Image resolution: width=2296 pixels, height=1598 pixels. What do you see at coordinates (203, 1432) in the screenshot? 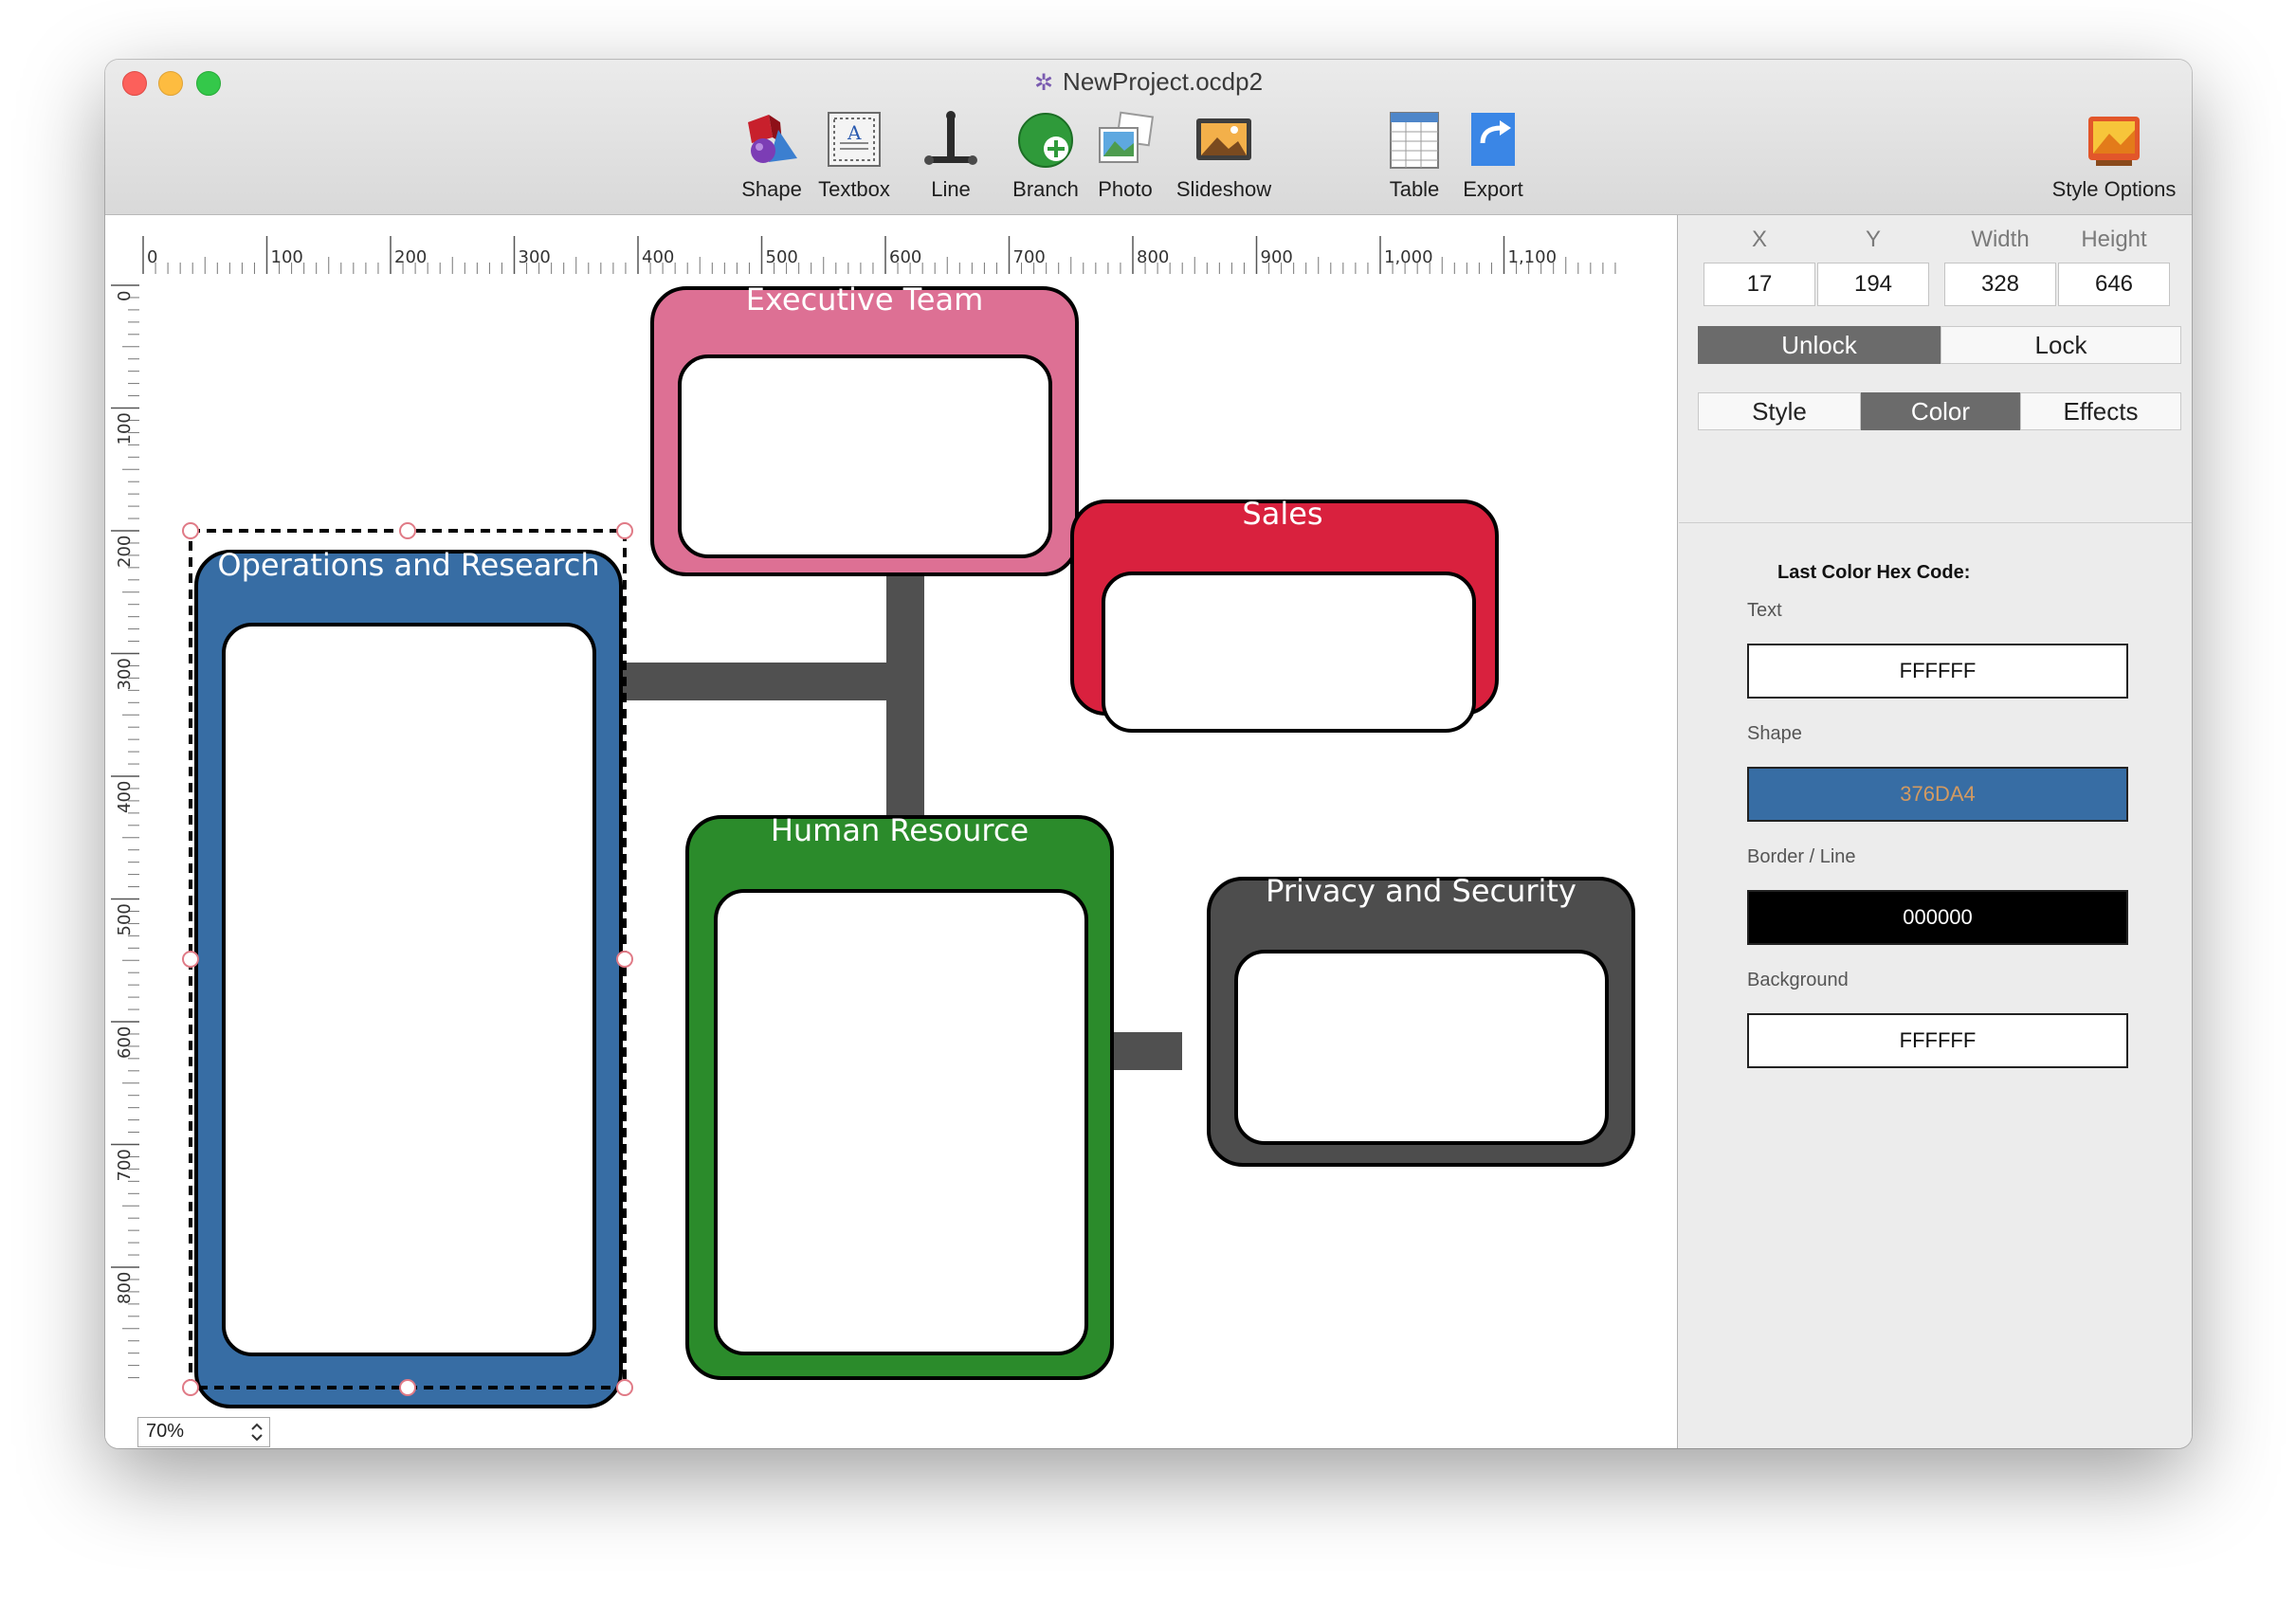
I see `zoom-select: 70%` at bounding box center [203, 1432].